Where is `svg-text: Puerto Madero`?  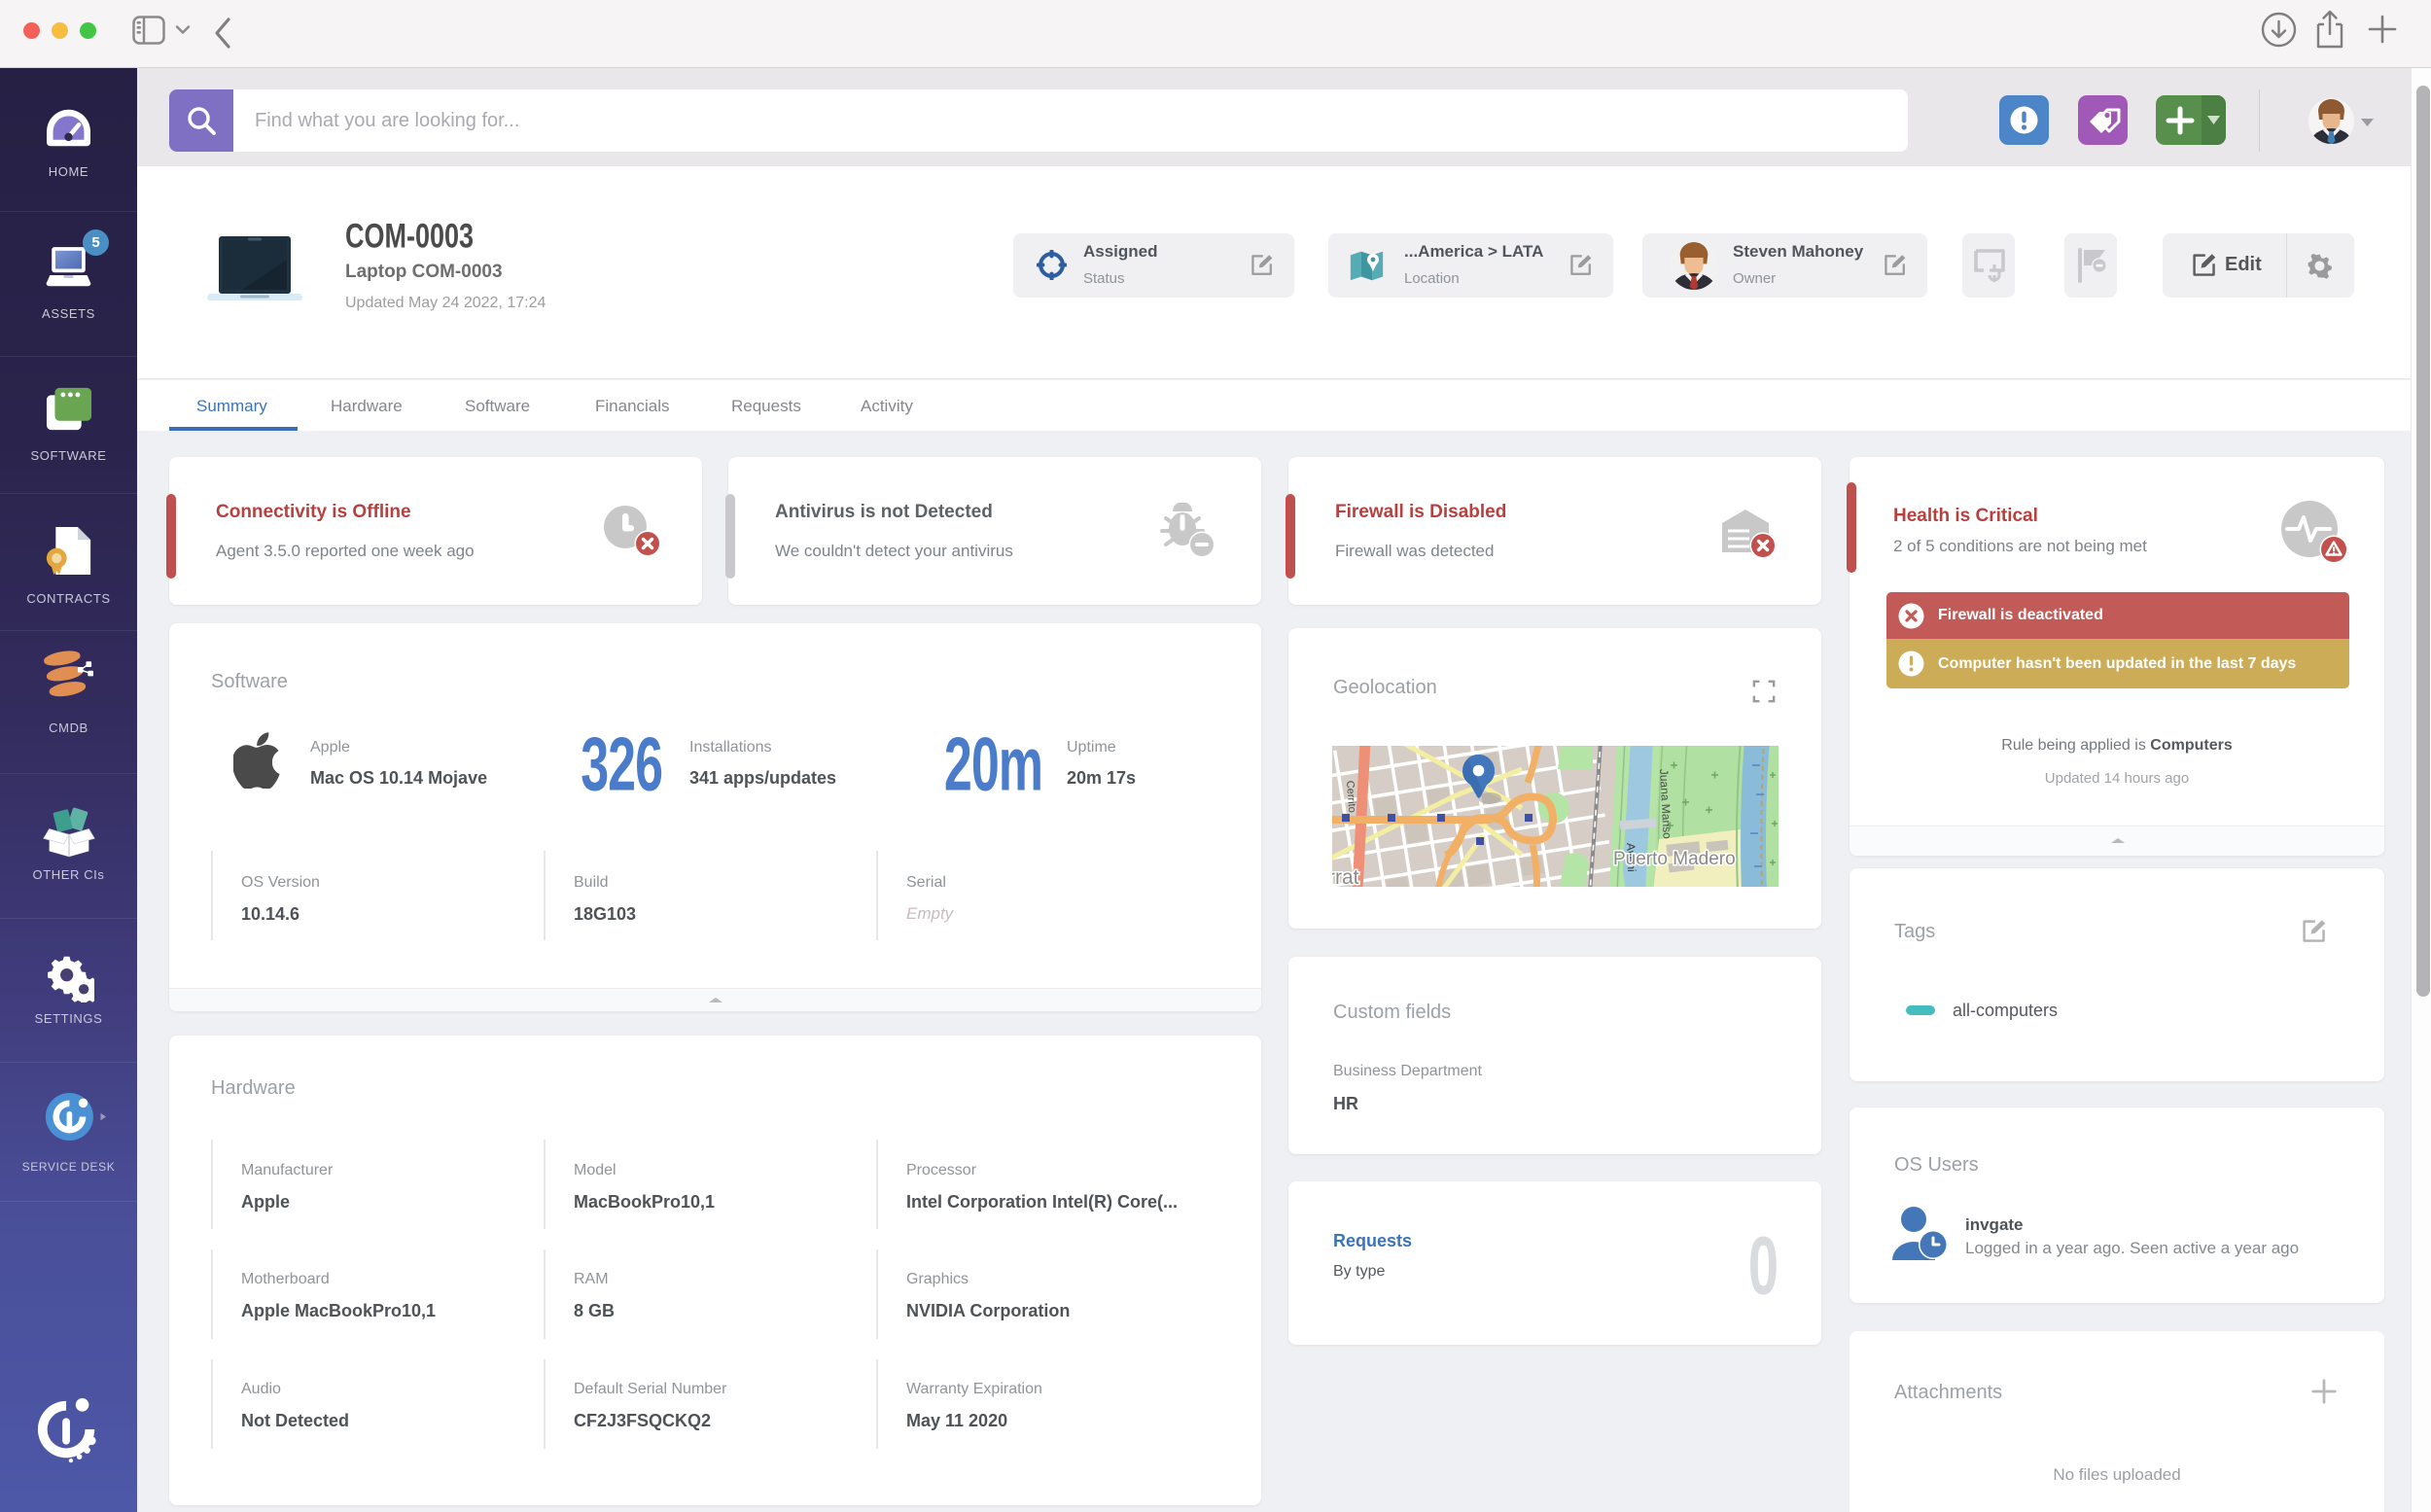 svg-text: Puerto Madero is located at coordinates (1674, 859).